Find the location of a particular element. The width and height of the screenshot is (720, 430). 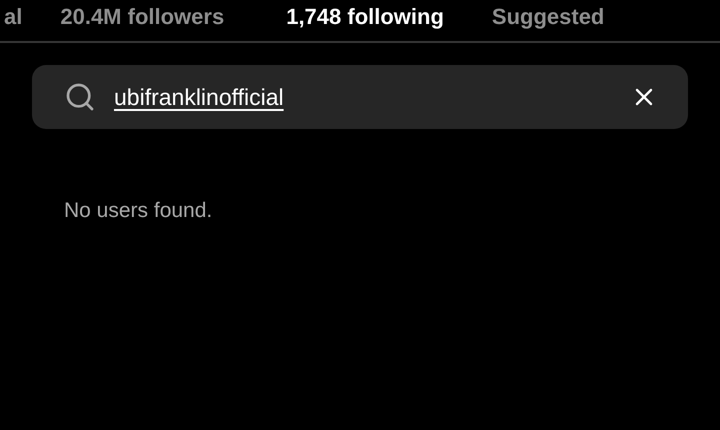

search-icon is located at coordinates (80, 97).